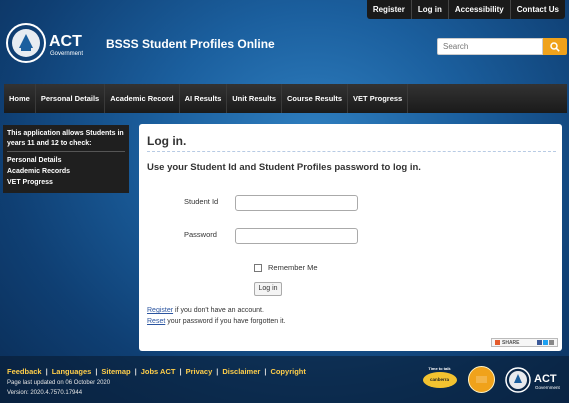 Image resolution: width=569 pixels, height=403 pixels. Describe the element at coordinates (218, 310) in the screenshot. I see `register-text: if you don't have an account.` at that location.